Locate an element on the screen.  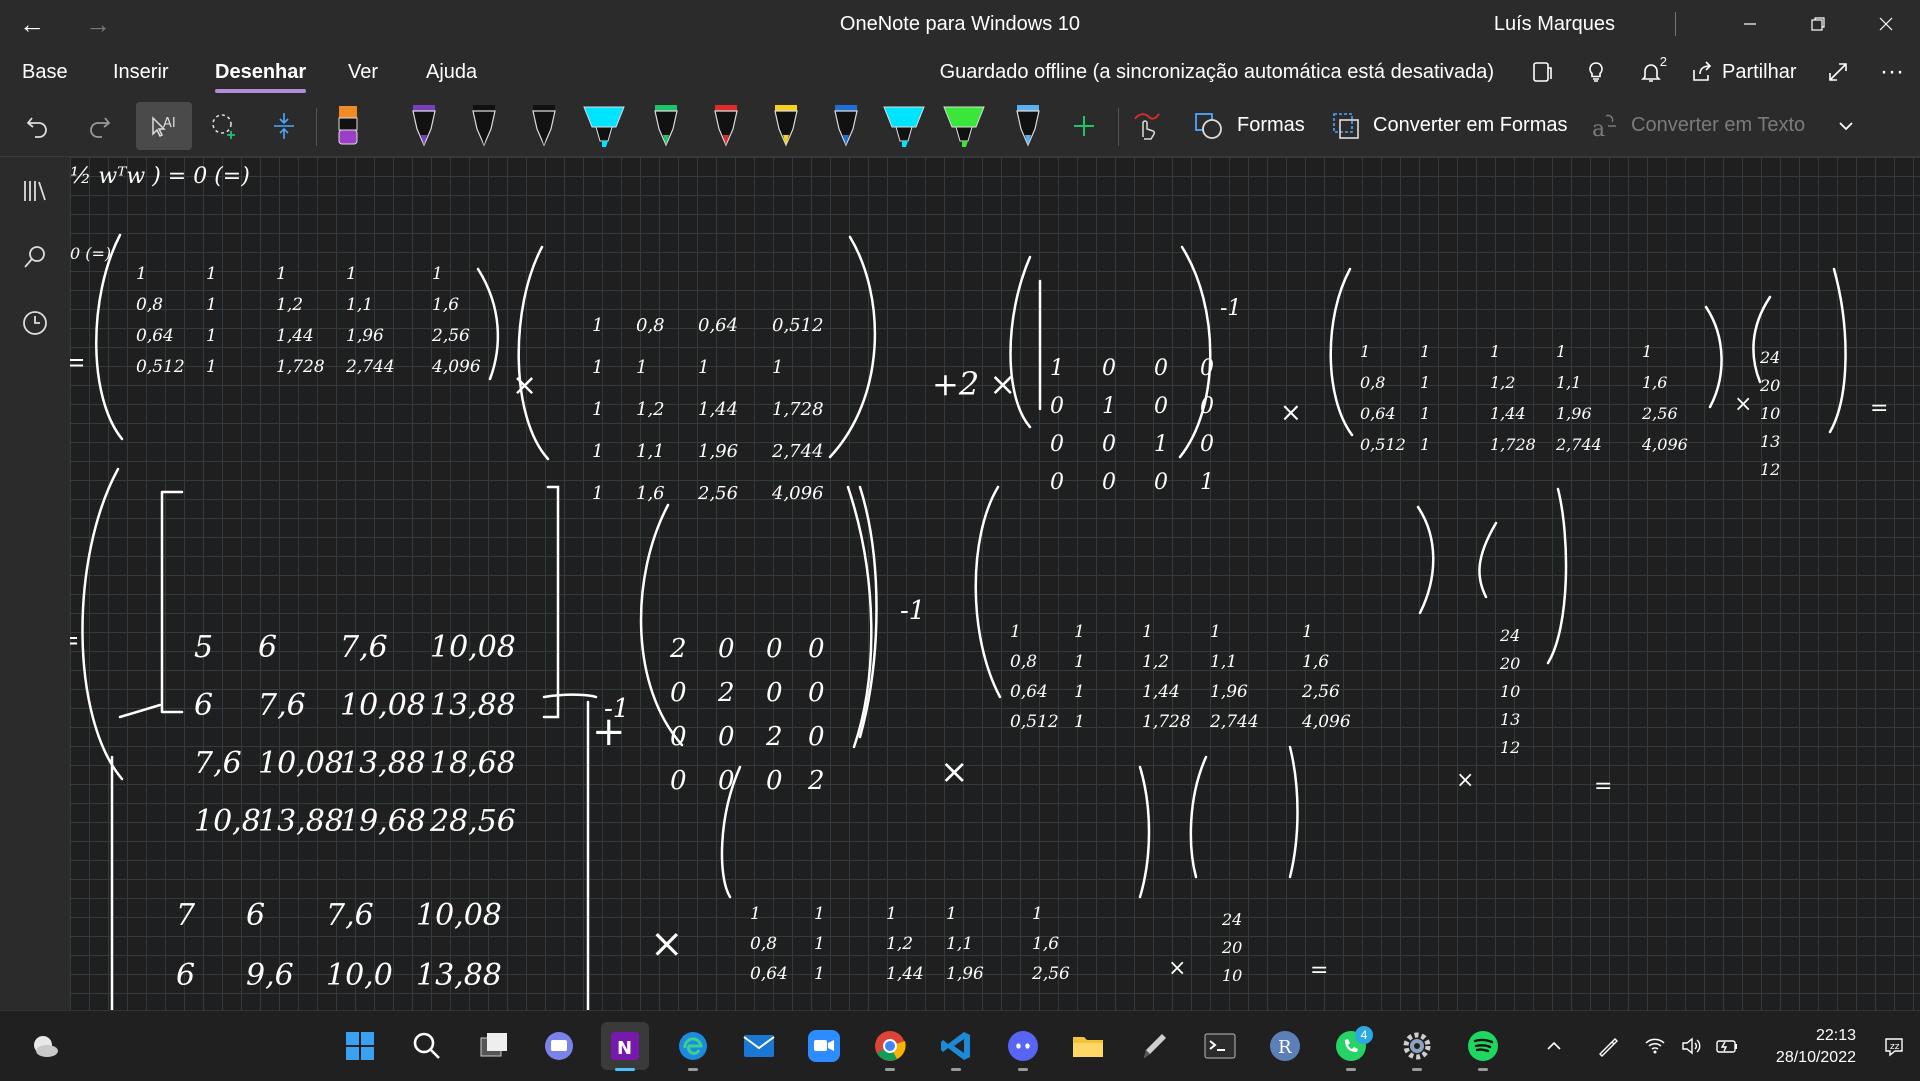
touch-drawing-button is located at coordinates (1146, 126).